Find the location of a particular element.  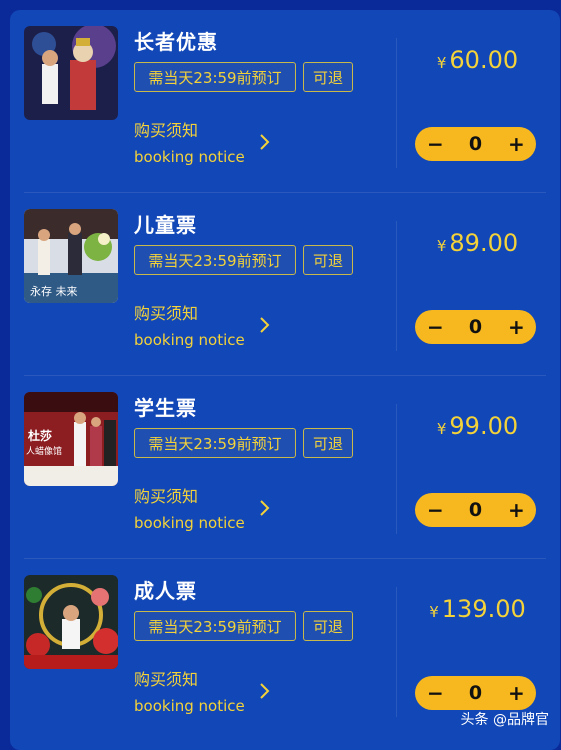

ticket-price: ¥60.00 is located at coordinates (477, 60).